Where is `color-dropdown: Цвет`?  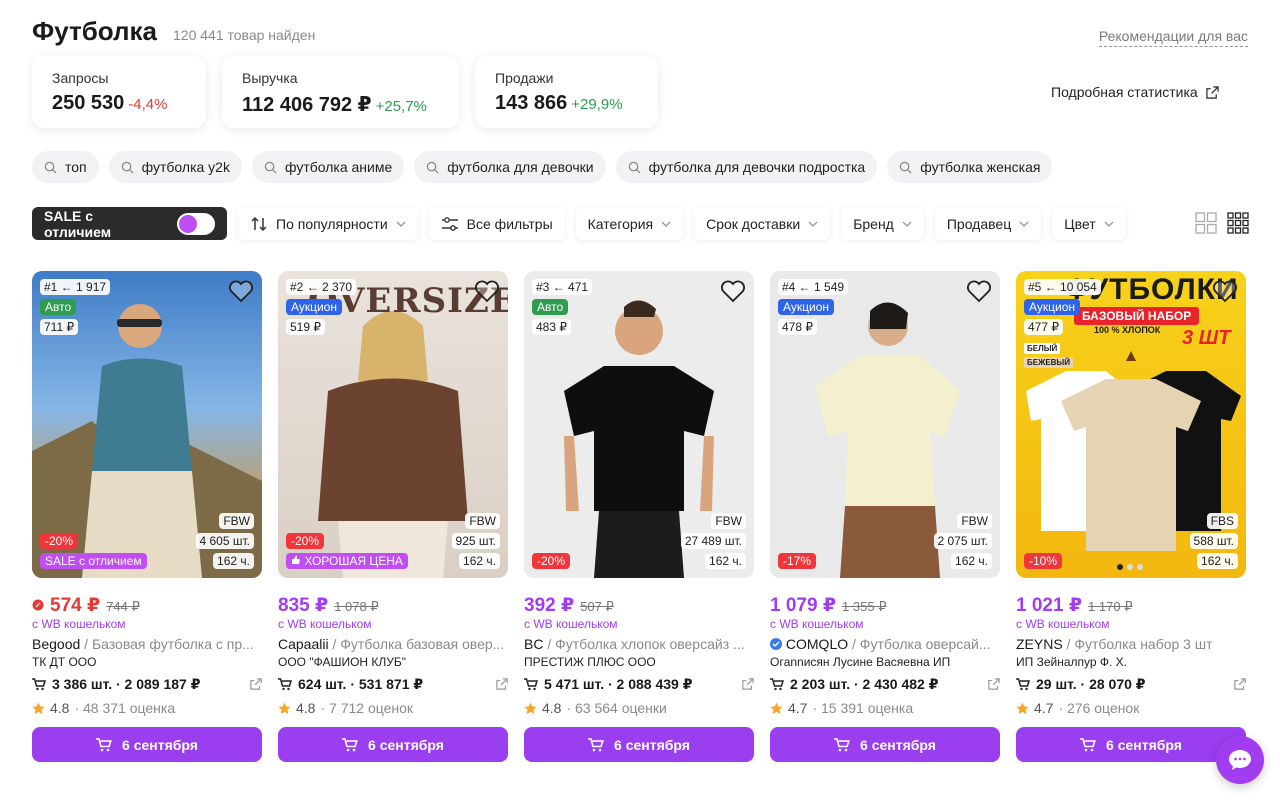 color-dropdown: Цвет is located at coordinates (1089, 223).